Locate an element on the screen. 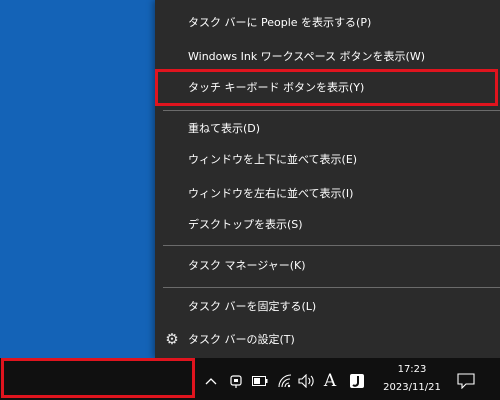 The image size is (500, 400). menu-item-label: タスク バーに People を表示する(P) is located at coordinates (280, 22).